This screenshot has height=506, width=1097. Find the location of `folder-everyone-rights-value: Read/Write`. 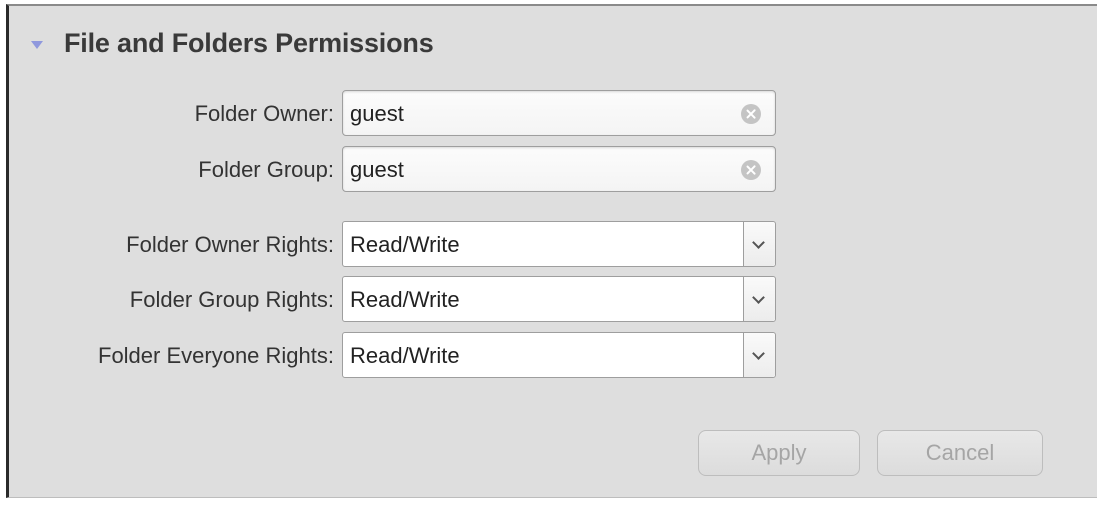

folder-everyone-rights-value: Read/Write is located at coordinates (405, 355).